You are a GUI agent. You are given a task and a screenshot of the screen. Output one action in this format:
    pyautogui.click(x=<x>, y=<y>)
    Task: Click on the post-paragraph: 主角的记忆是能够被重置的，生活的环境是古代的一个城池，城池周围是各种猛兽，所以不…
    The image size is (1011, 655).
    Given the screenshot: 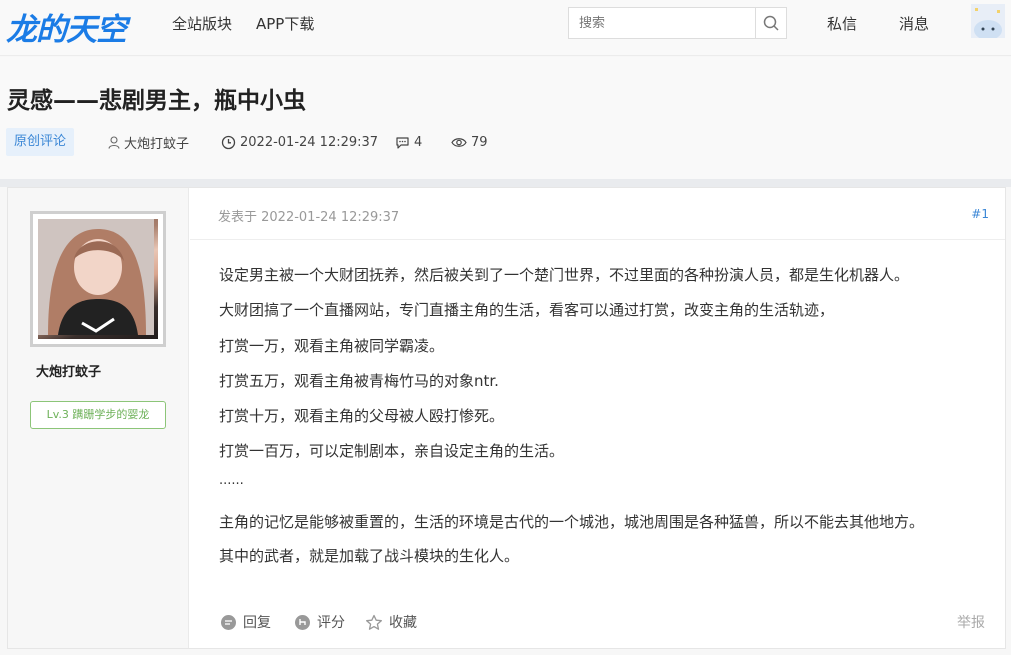 What is the action you would take?
    pyautogui.click(x=572, y=522)
    